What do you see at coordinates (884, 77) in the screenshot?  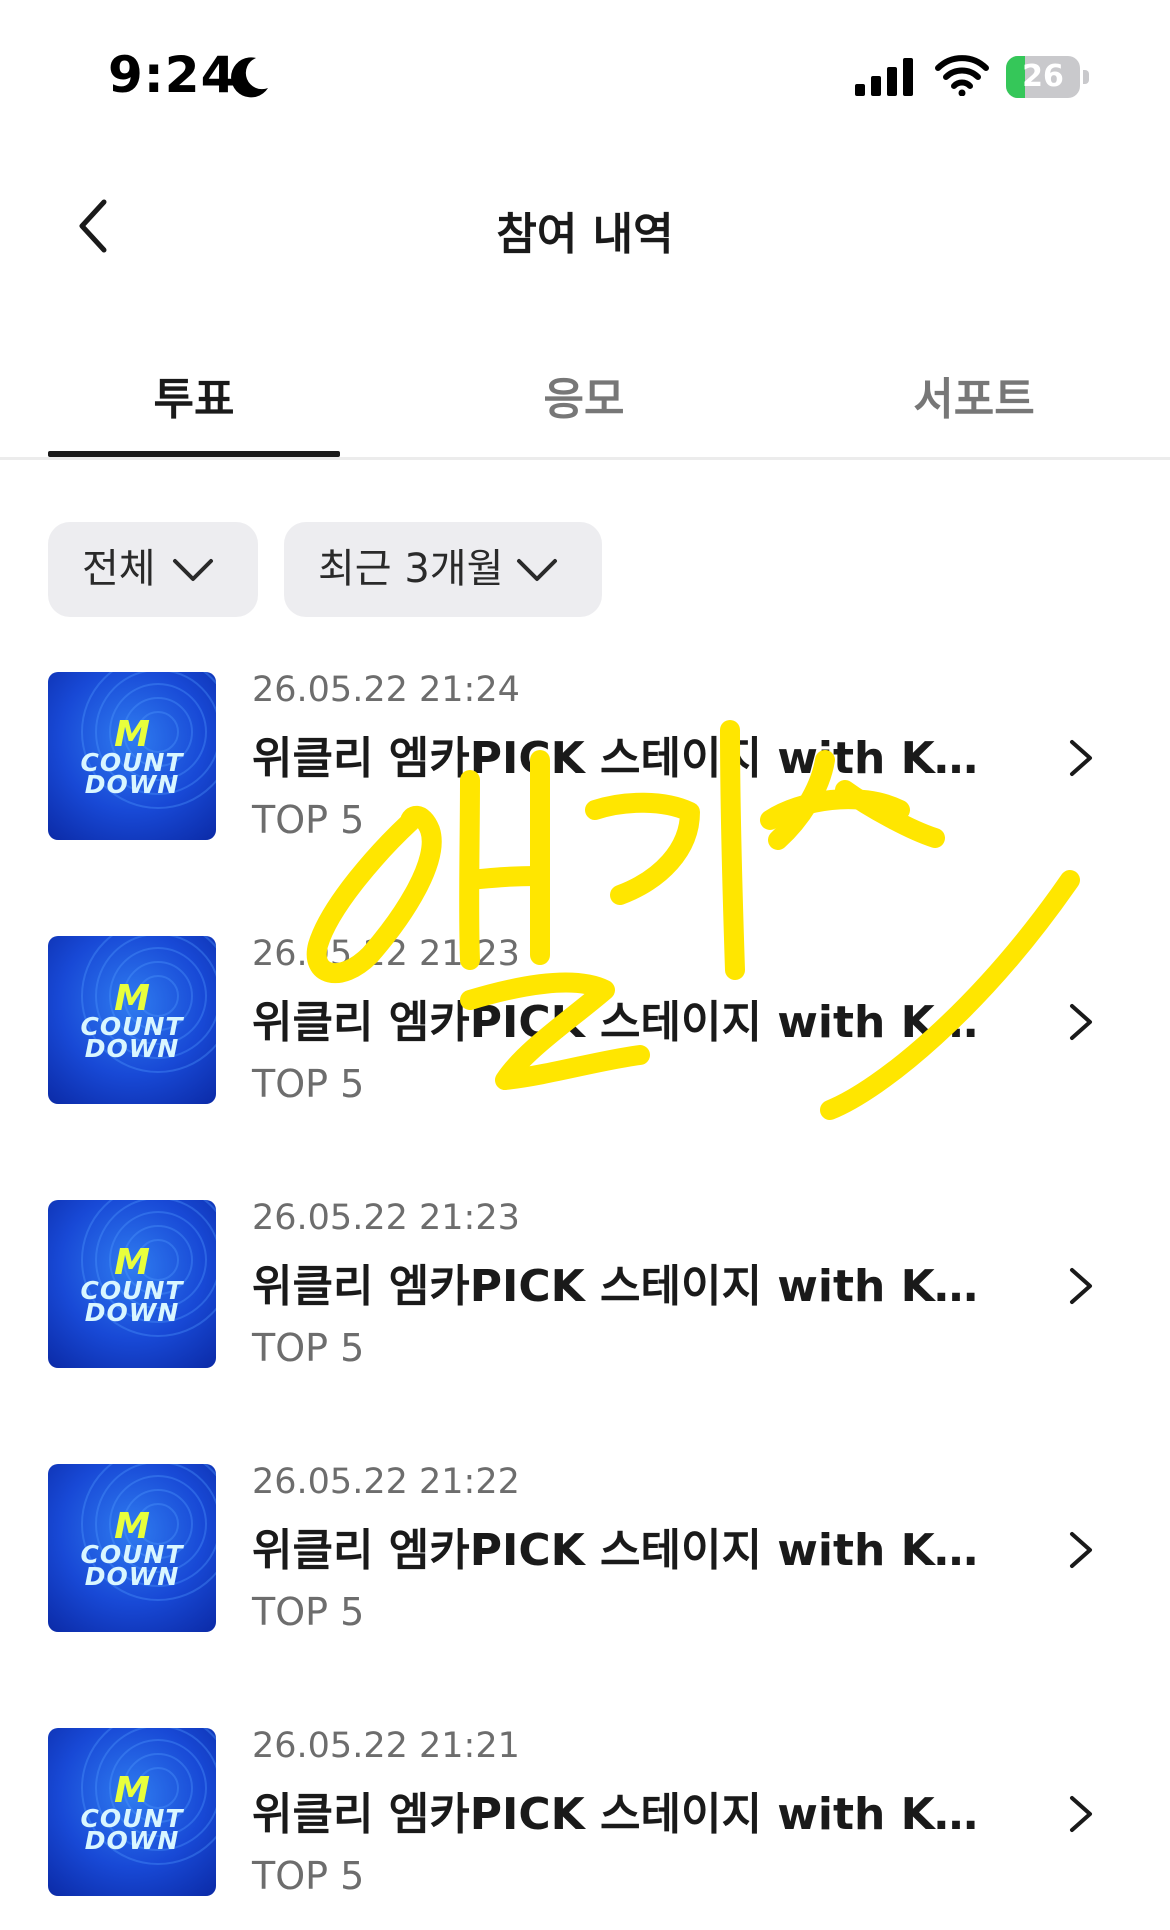 I see `signal-icon` at bounding box center [884, 77].